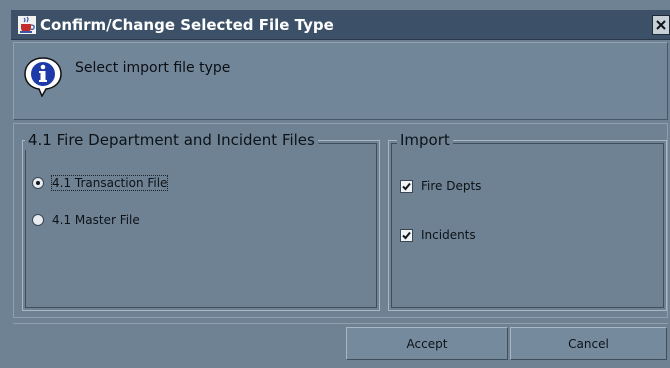  Describe the element at coordinates (38, 183) in the screenshot. I see `radio-button-selected` at that location.